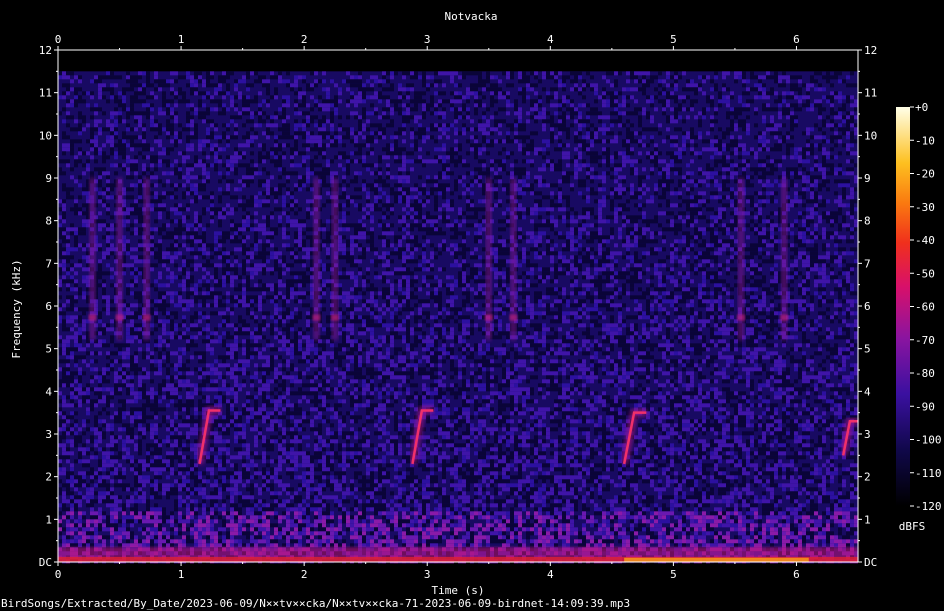 The image size is (944, 611). What do you see at coordinates (181, 39) in the screenshot?
I see `x-tick-label-top: 1` at bounding box center [181, 39].